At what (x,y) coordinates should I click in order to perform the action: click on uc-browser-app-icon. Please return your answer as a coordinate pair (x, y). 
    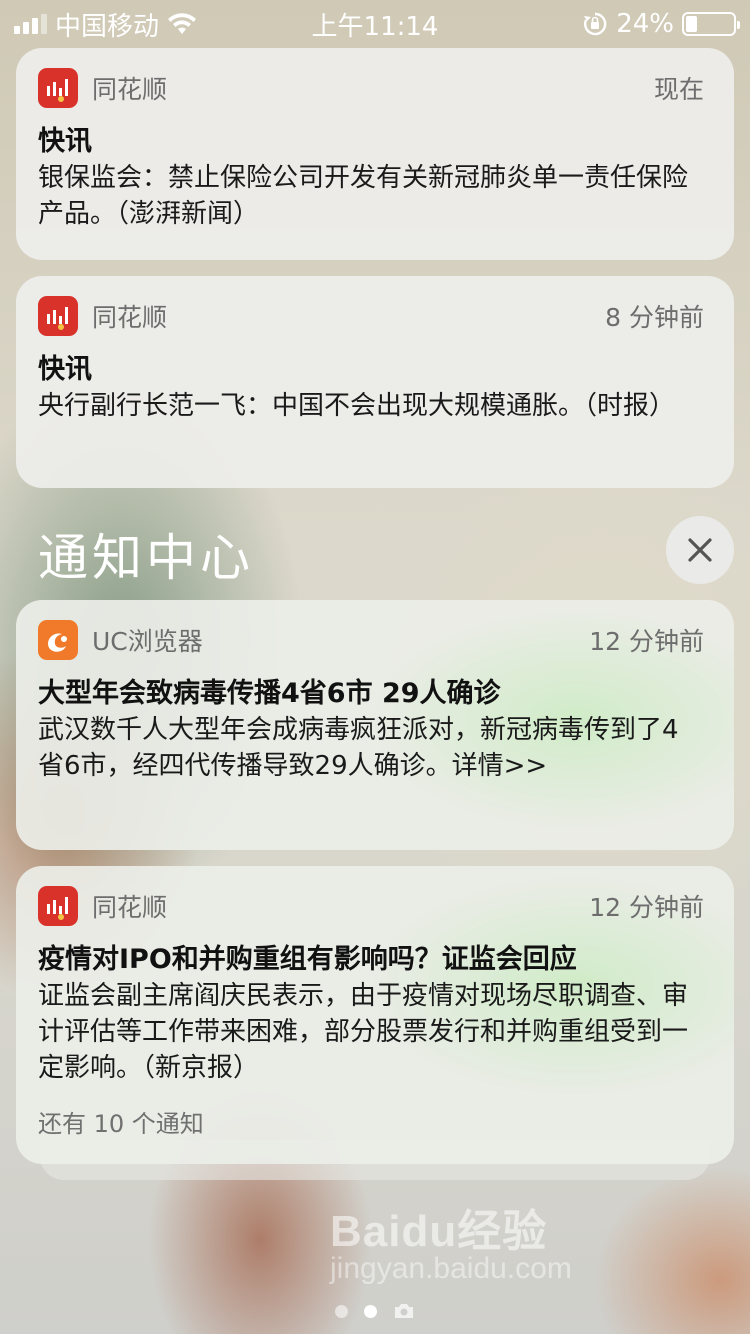
    Looking at the image, I should click on (58, 640).